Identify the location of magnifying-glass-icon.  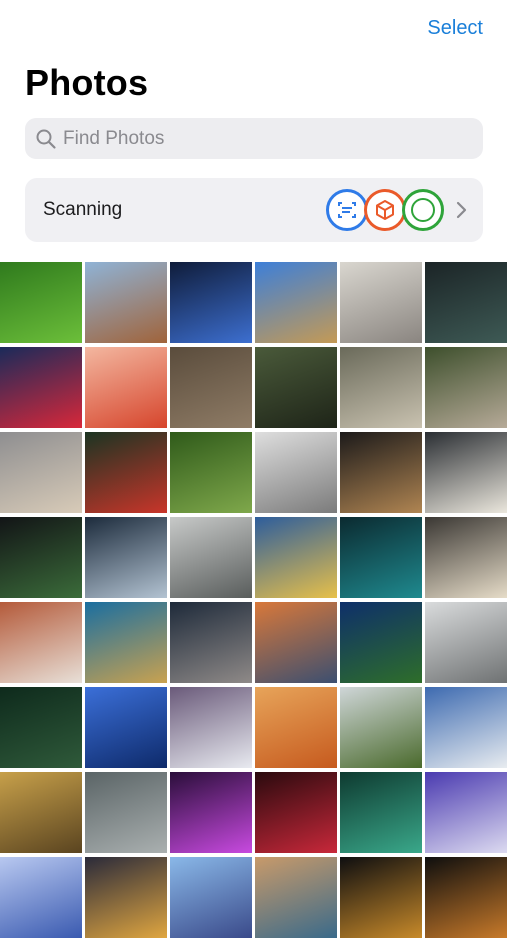
(46, 139).